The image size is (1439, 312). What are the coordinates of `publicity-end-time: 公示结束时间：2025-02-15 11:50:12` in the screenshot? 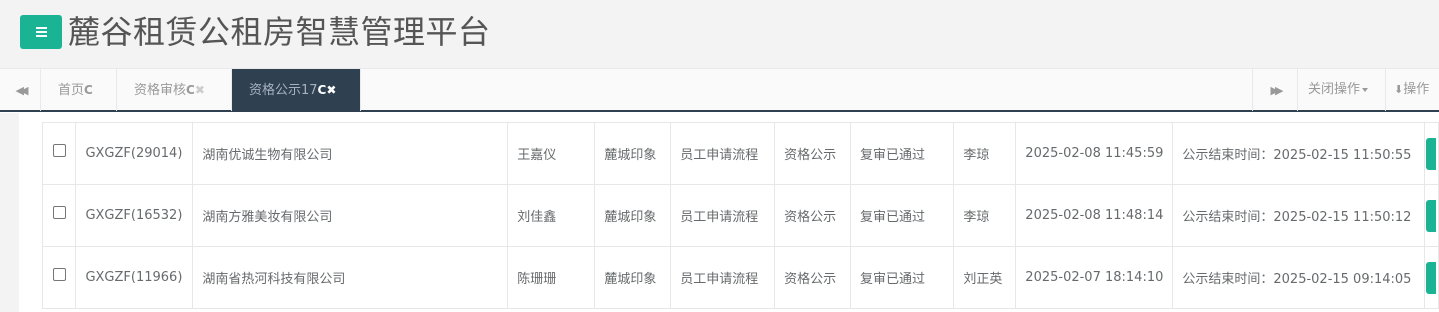 It's located at (1299, 215).